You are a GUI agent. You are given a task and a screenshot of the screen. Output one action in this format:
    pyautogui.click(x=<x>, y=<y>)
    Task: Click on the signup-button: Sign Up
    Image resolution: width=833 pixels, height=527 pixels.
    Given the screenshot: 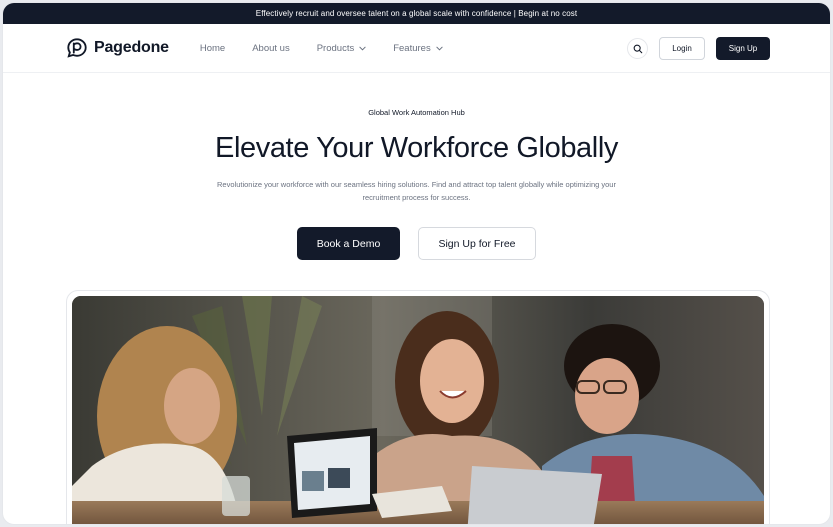 What is the action you would take?
    pyautogui.click(x=743, y=48)
    